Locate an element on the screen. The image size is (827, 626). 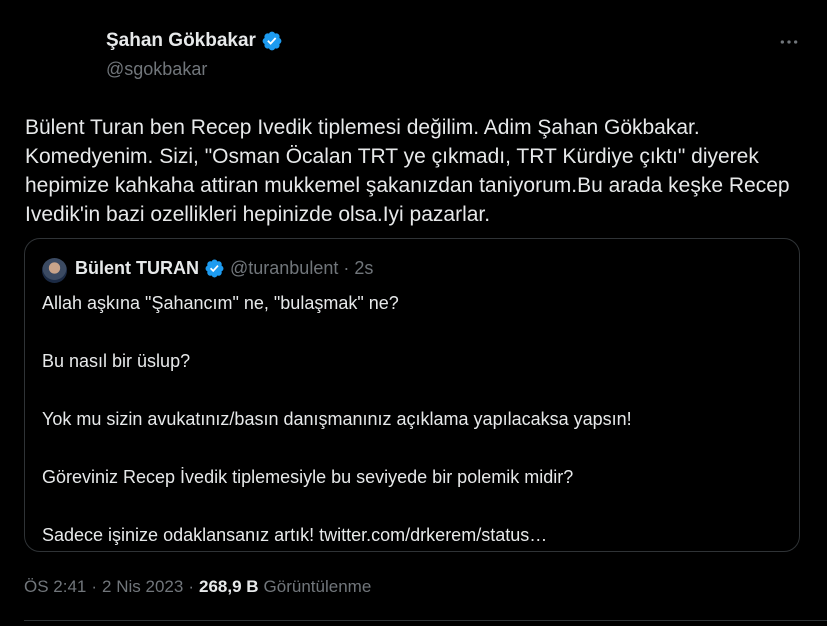
author-name: Şahan Gökbakar is located at coordinates (181, 41).